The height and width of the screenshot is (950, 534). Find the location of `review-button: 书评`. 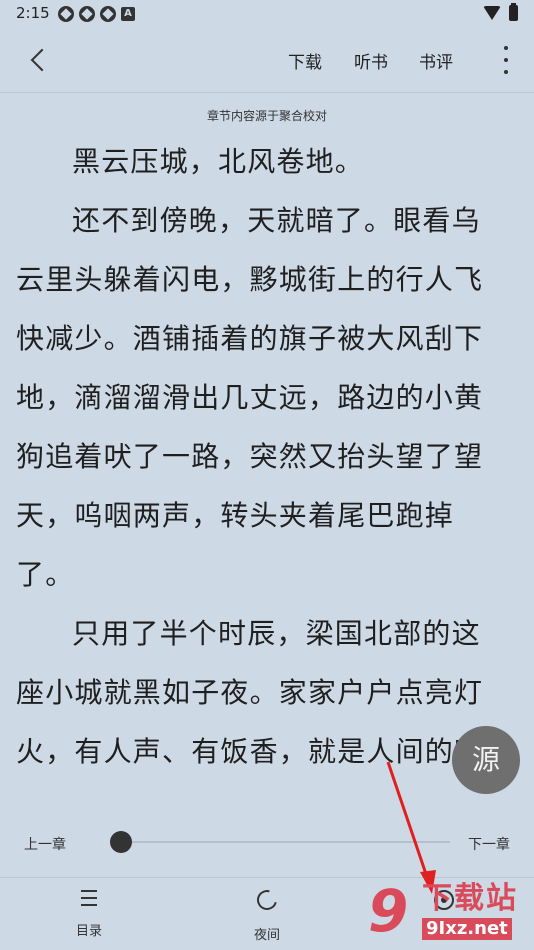

review-button: 书评 is located at coordinates (436, 60).